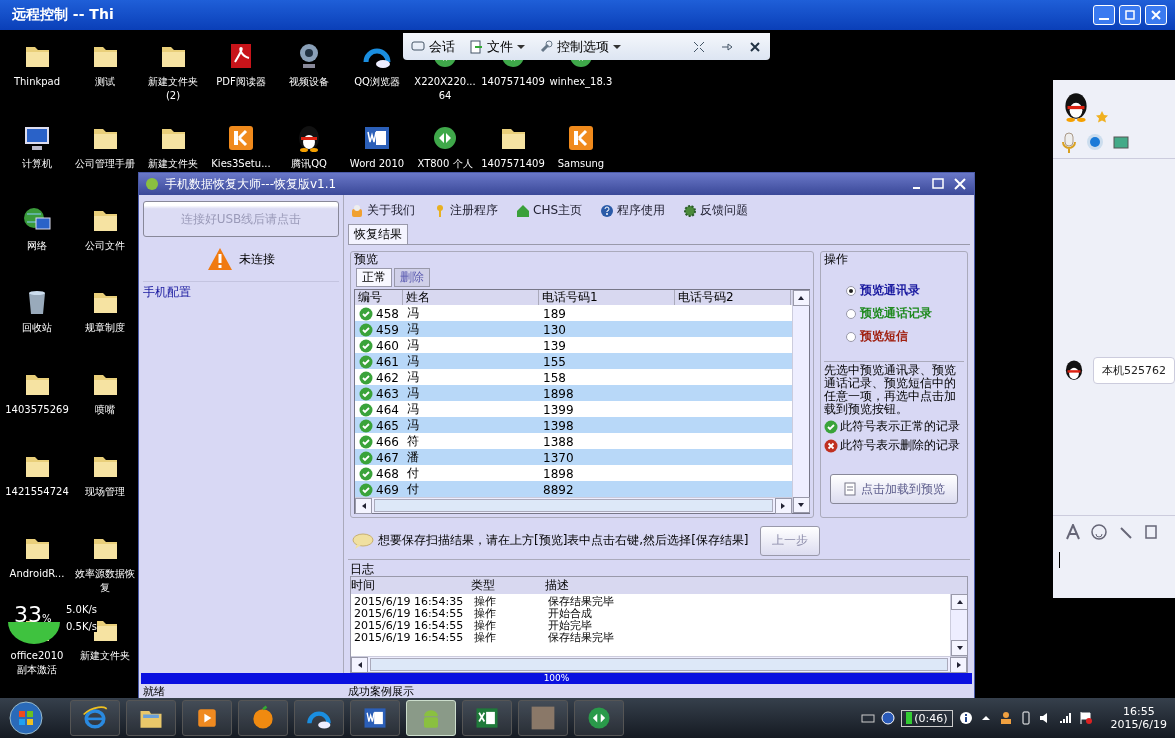 This screenshot has height=738, width=1175. What do you see at coordinates (1121, 143) in the screenshot?
I see `screen-icon` at bounding box center [1121, 143].